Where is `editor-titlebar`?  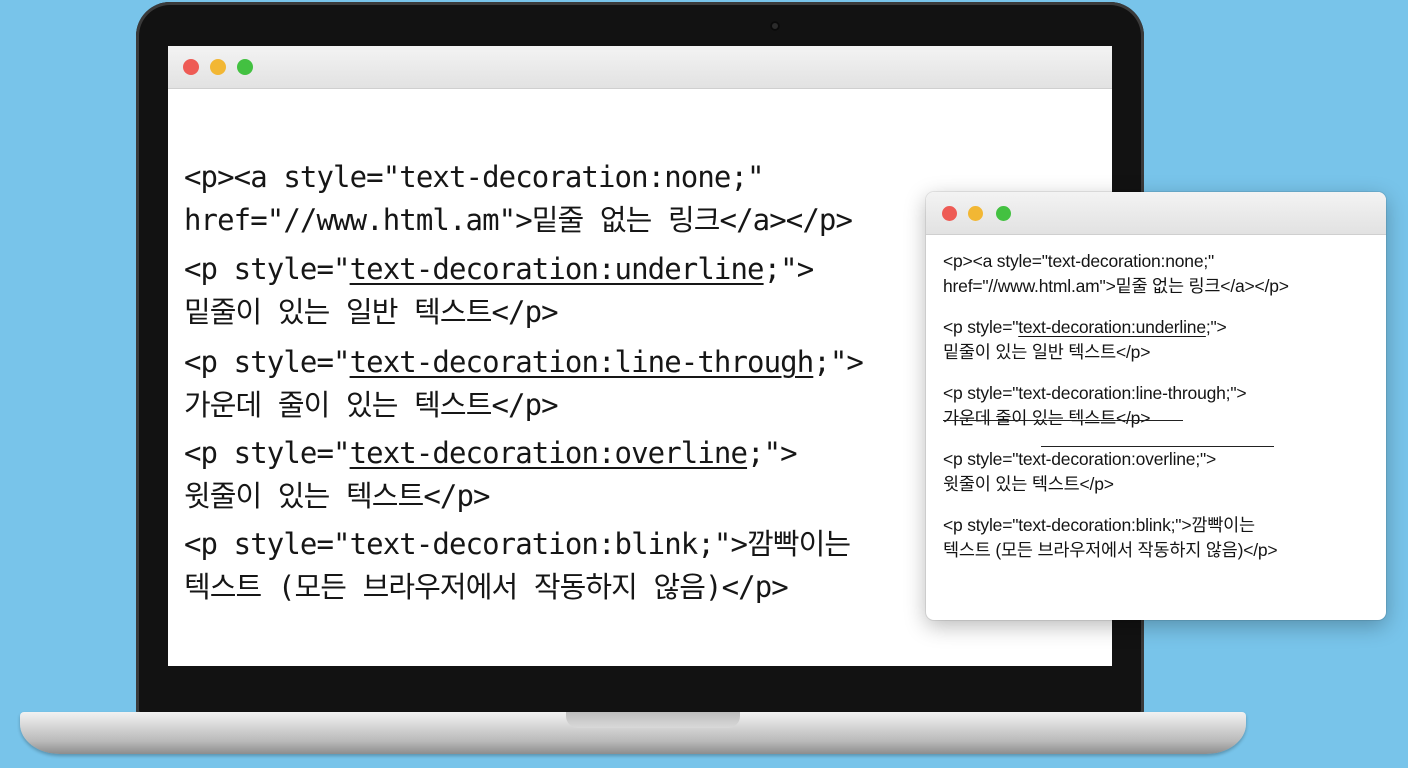 editor-titlebar is located at coordinates (640, 67).